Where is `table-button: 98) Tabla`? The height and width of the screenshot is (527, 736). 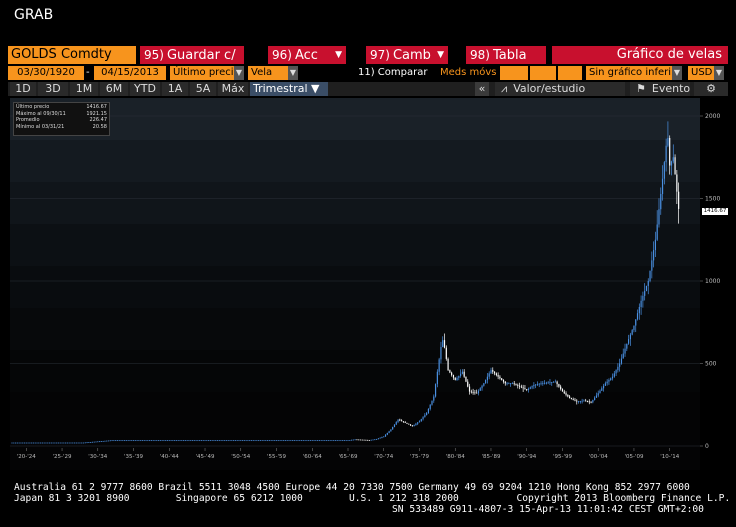 table-button: 98) Tabla is located at coordinates (506, 55).